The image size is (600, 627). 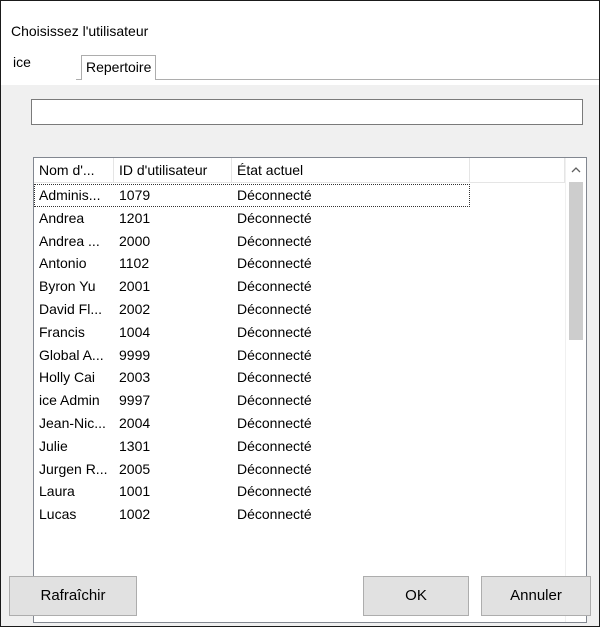 What do you see at coordinates (69, 400) in the screenshot?
I see `cell-name: ice Admin` at bounding box center [69, 400].